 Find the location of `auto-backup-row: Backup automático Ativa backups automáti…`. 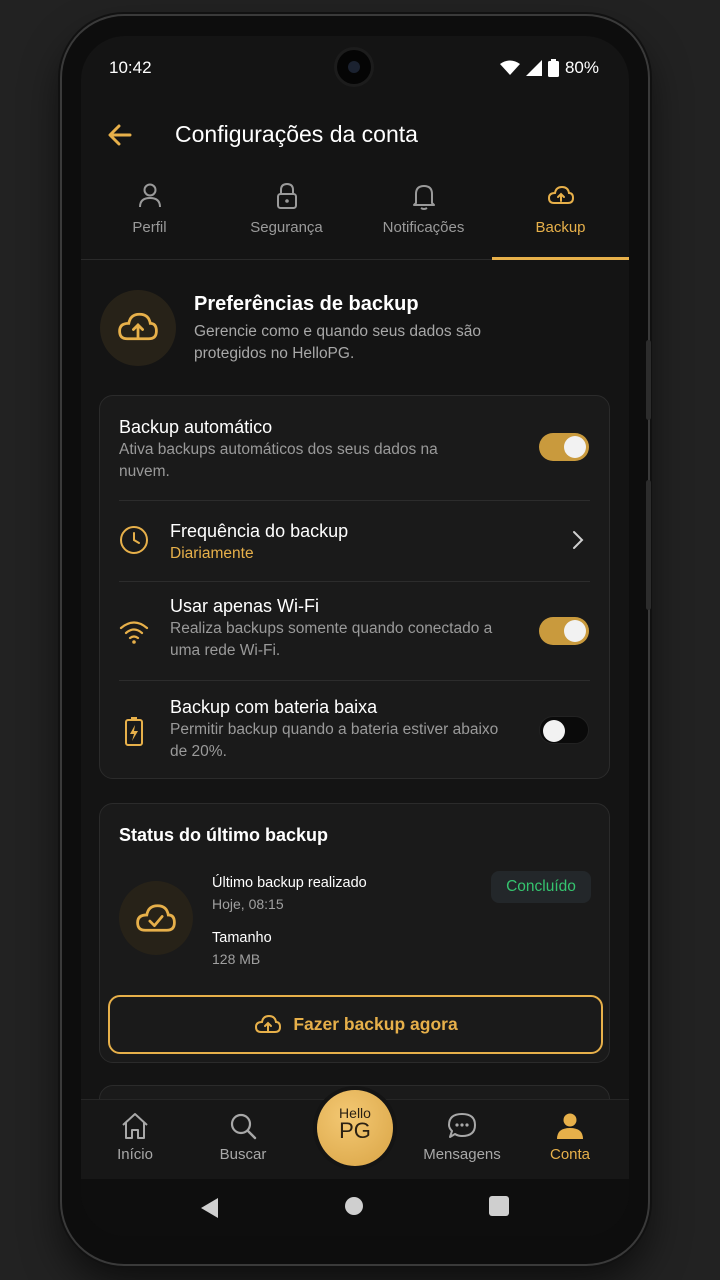

auto-backup-row: Backup automático Ativa backups automáti… is located at coordinates (354, 448).